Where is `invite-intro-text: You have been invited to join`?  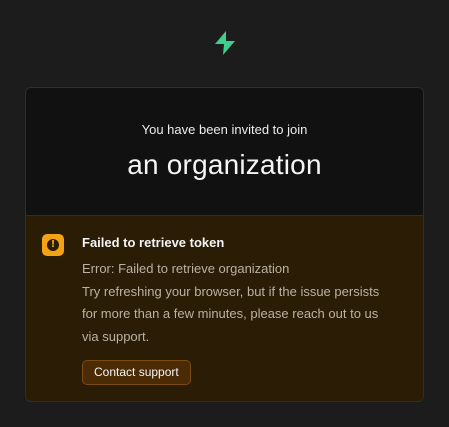
invite-intro-text: You have been invited to join is located at coordinates (224, 129).